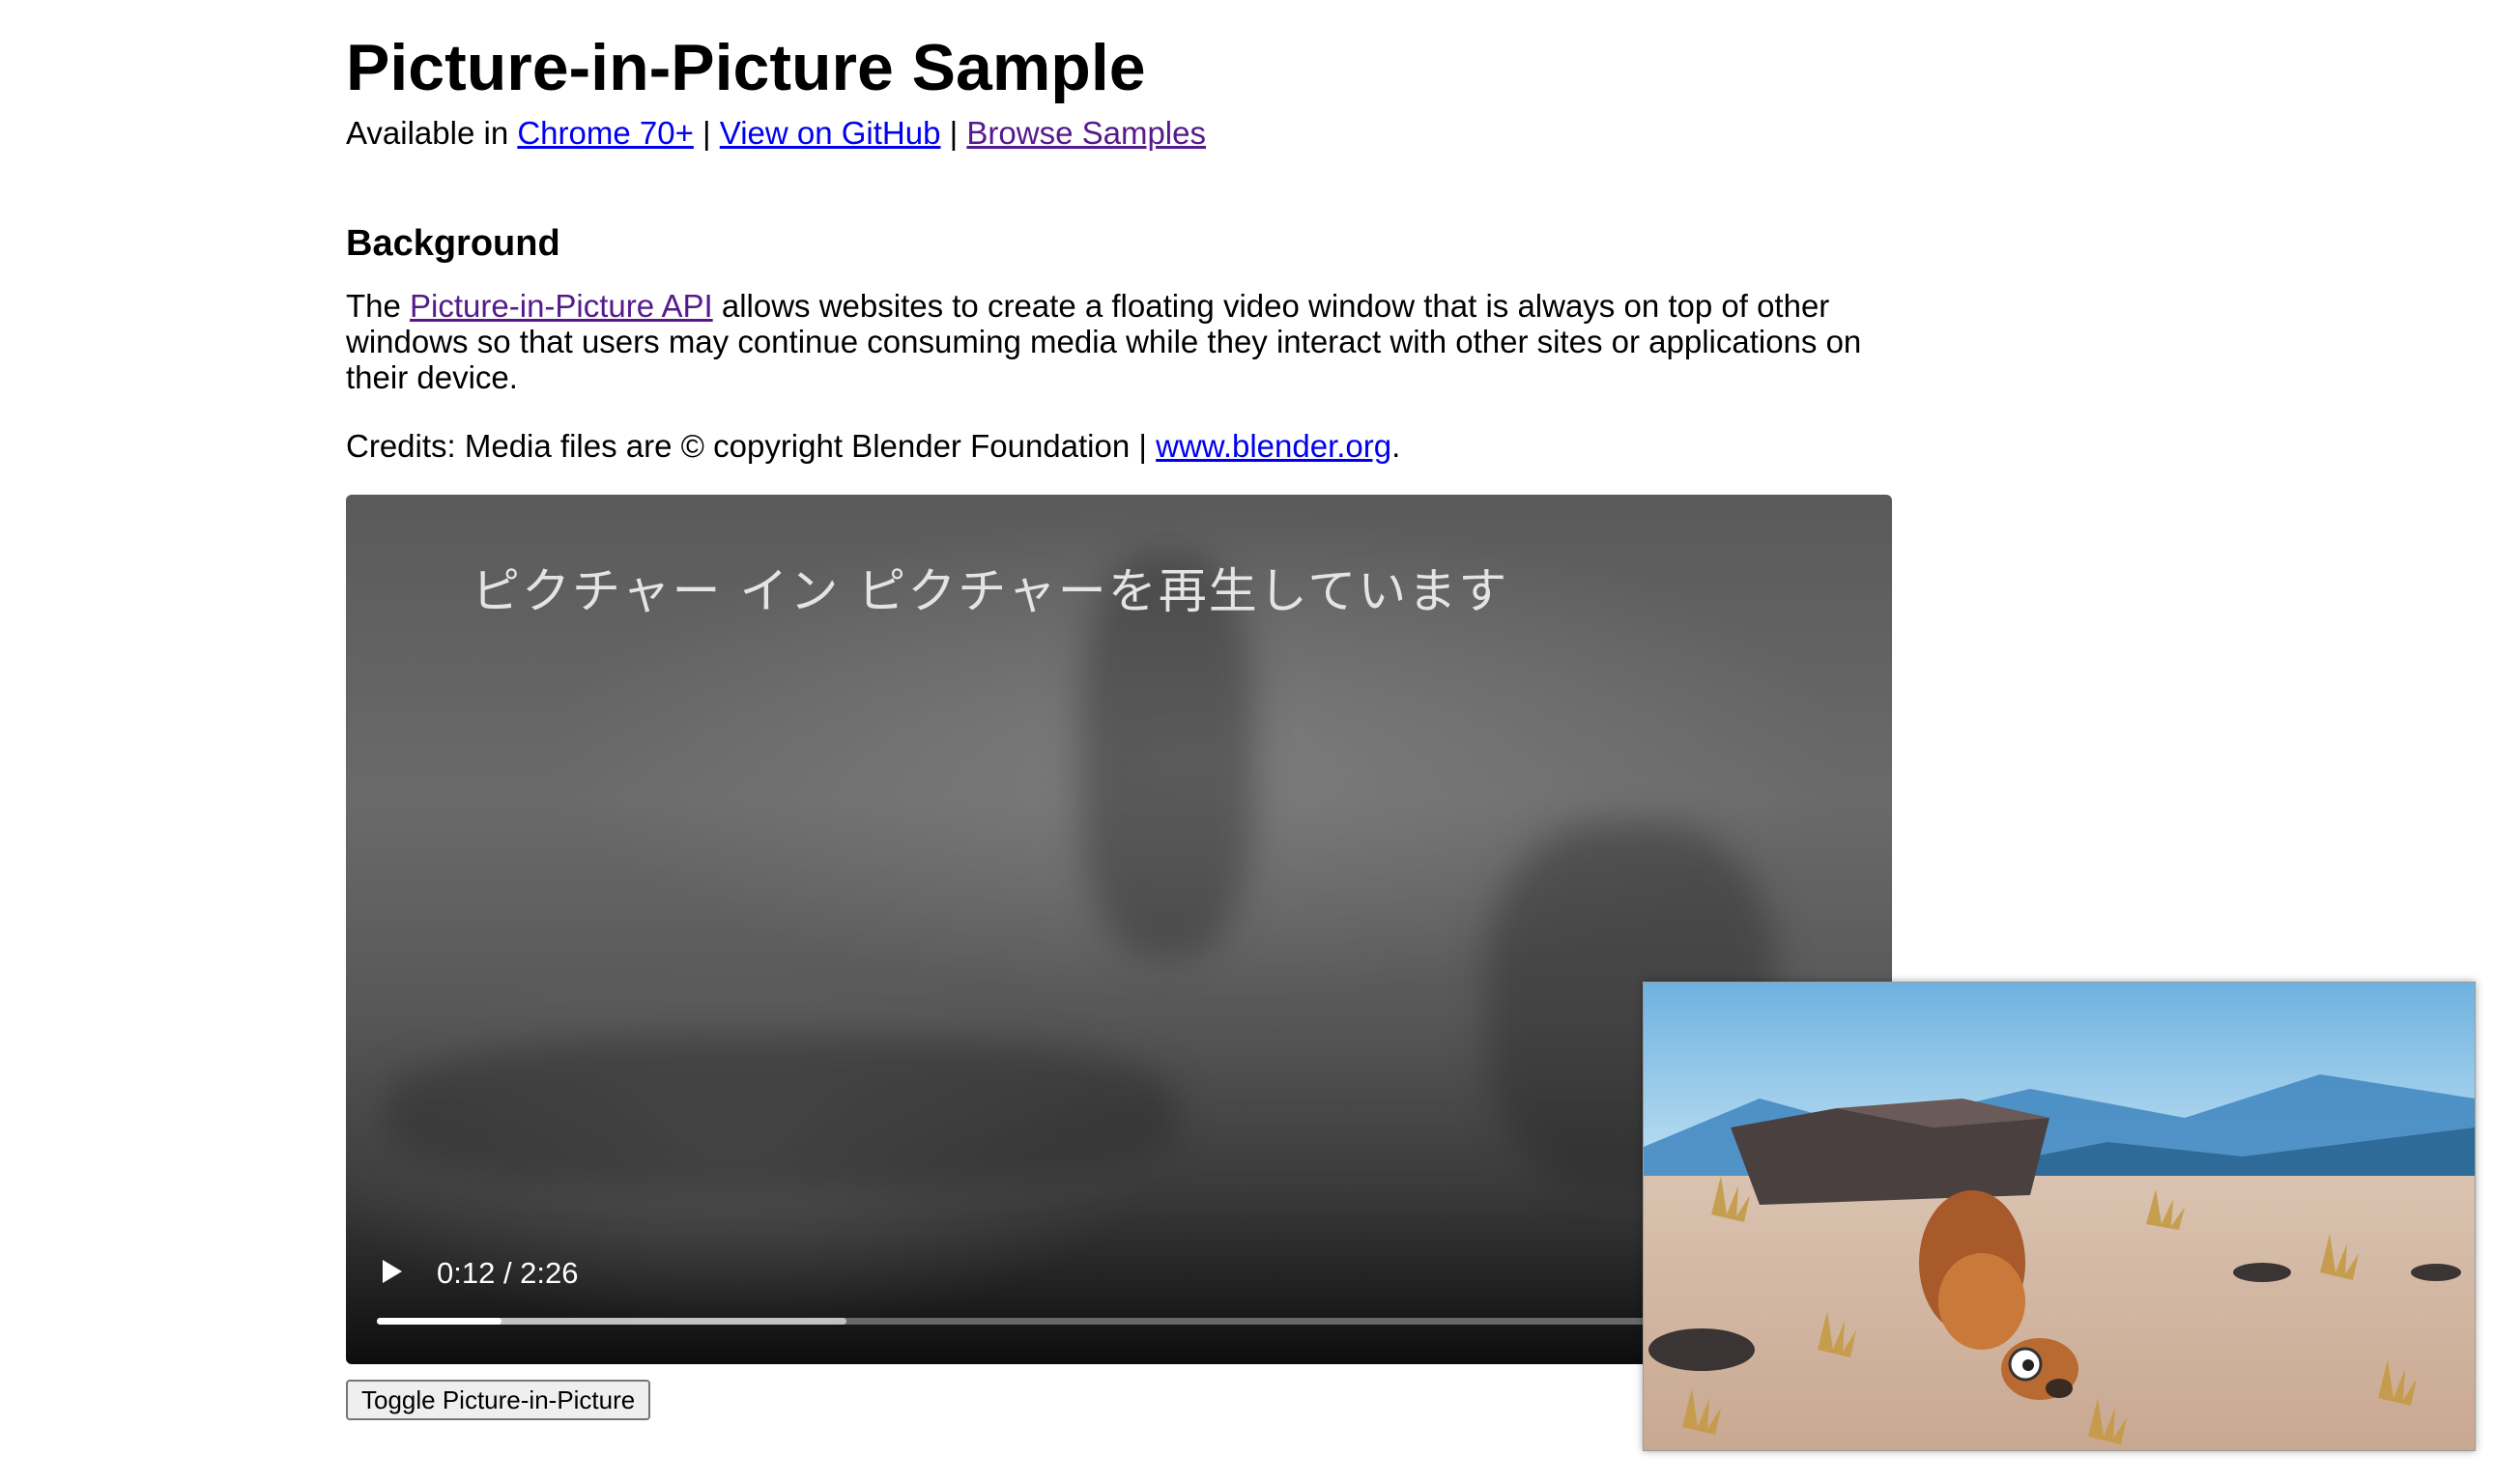 The height and width of the screenshot is (1484, 2493). I want to click on blender-link: www.blender.org, so click(1273, 446).